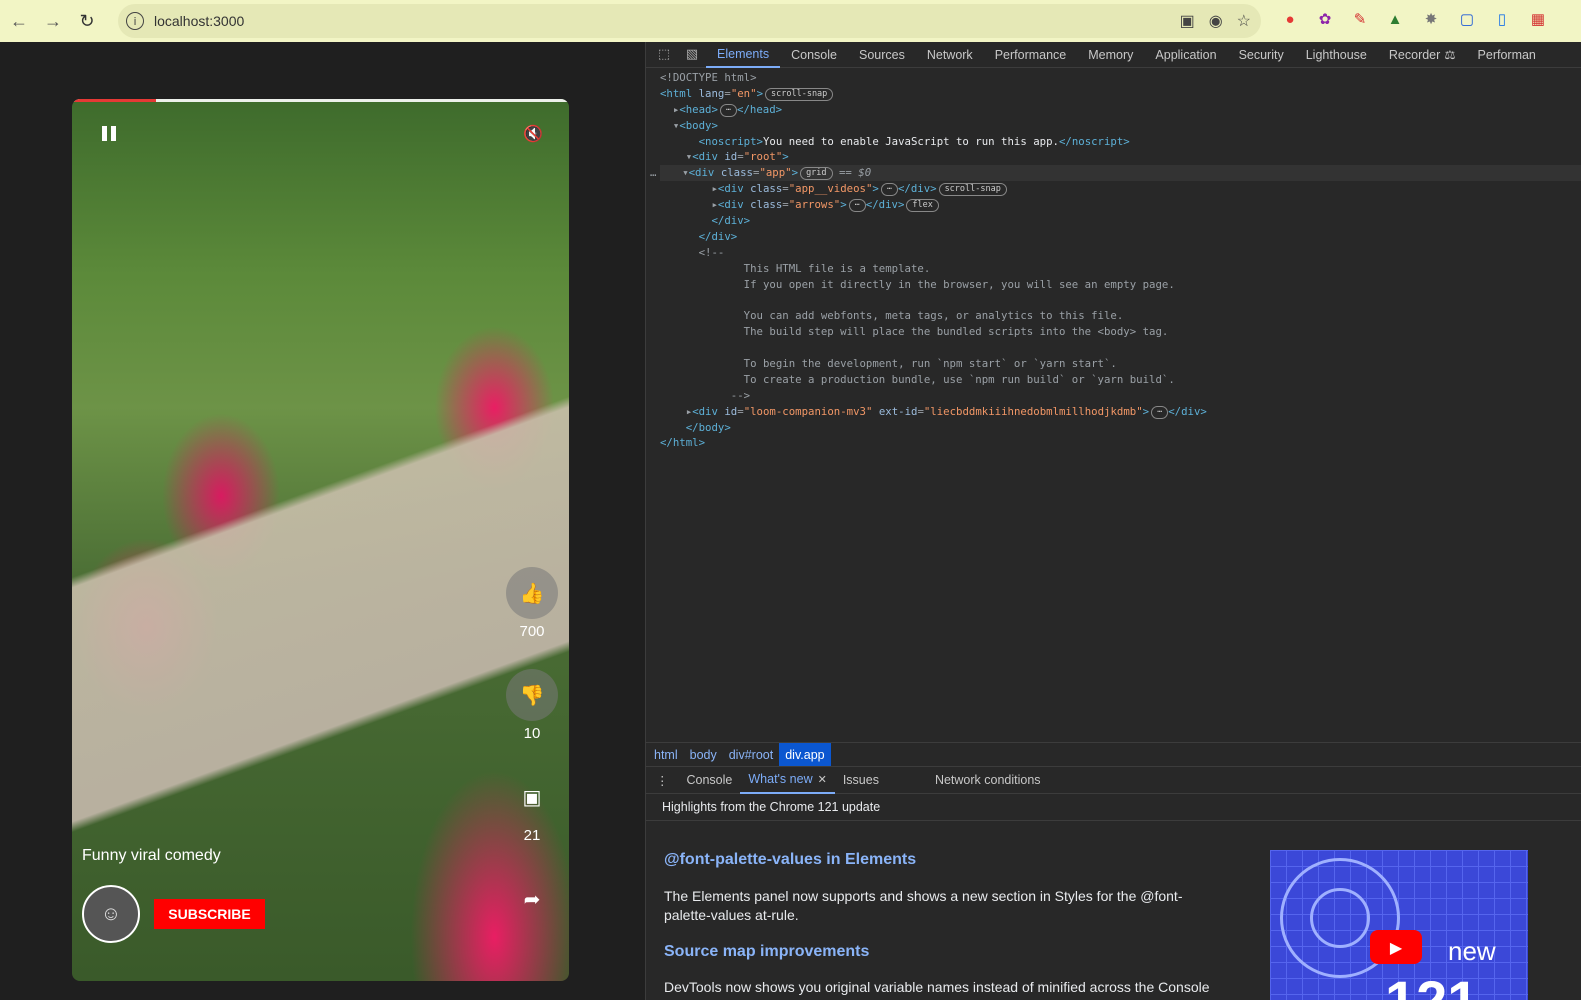  What do you see at coordinates (1290, 19) in the screenshot?
I see `color-wheel-extension-icon: ●` at bounding box center [1290, 19].